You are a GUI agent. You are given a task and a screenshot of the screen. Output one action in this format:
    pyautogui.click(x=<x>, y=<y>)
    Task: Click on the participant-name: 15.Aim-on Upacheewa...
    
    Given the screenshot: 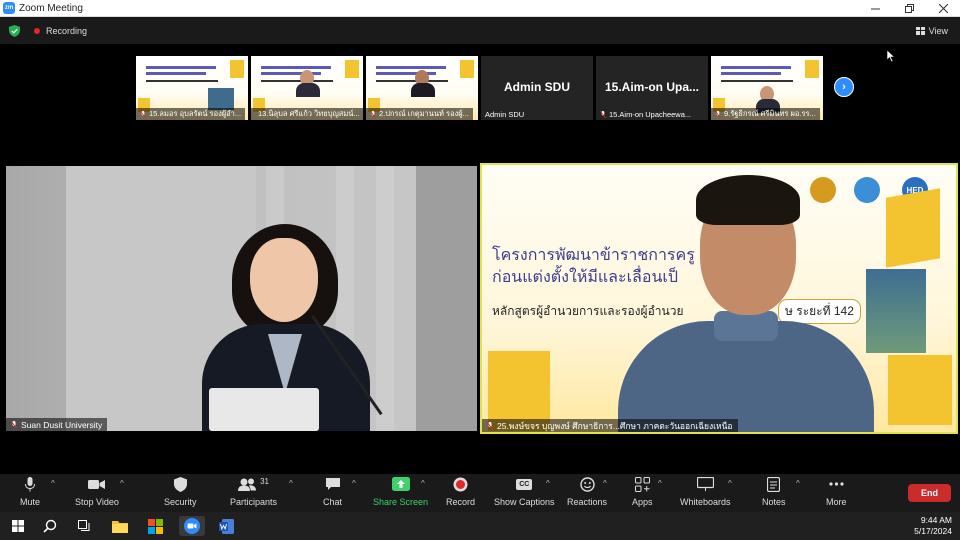 What is the action you would take?
    pyautogui.click(x=645, y=114)
    